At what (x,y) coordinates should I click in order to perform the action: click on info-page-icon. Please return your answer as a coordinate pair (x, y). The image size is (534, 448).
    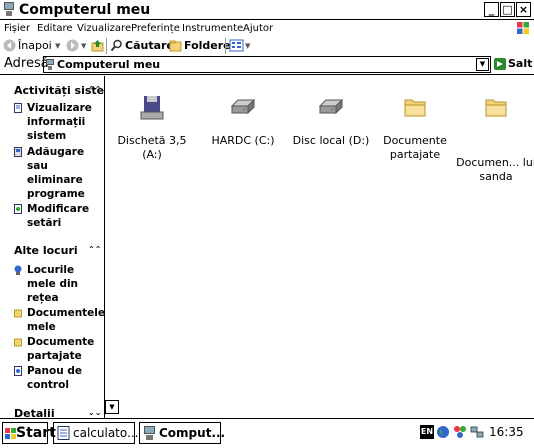
    Looking at the image, I should click on (18, 108).